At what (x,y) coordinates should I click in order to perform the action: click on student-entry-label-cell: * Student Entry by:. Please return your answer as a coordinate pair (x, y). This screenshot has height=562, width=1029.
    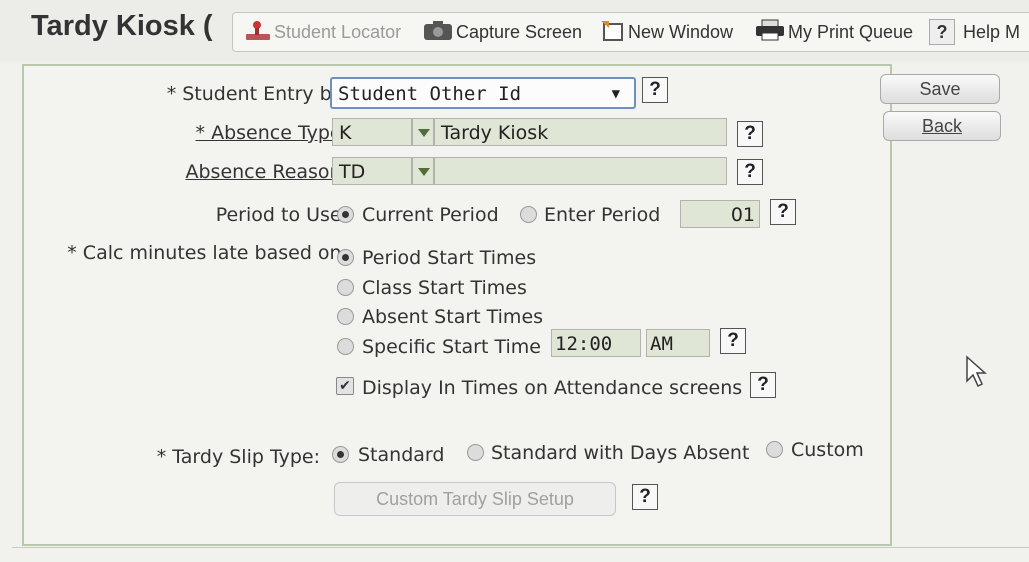
    Looking at the image, I should click on (186, 96).